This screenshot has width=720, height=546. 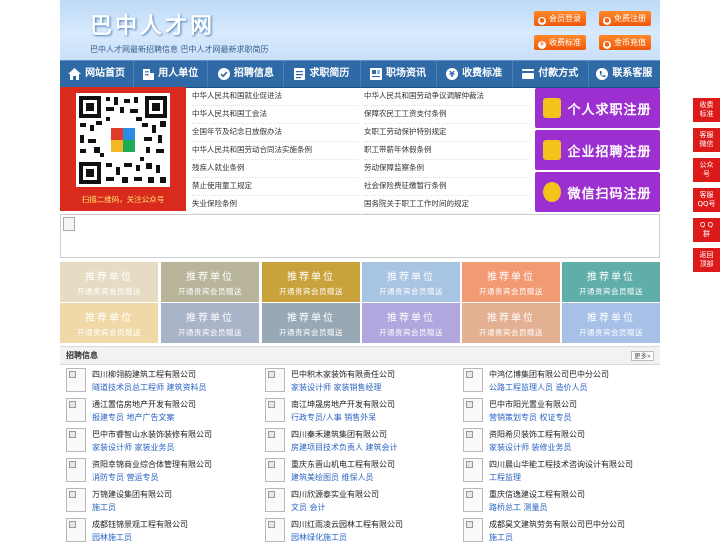 What do you see at coordinates (152, 434) in the screenshot?
I see `company-name-link: 巴中市睿智山水装饰装修有限公司` at bounding box center [152, 434].